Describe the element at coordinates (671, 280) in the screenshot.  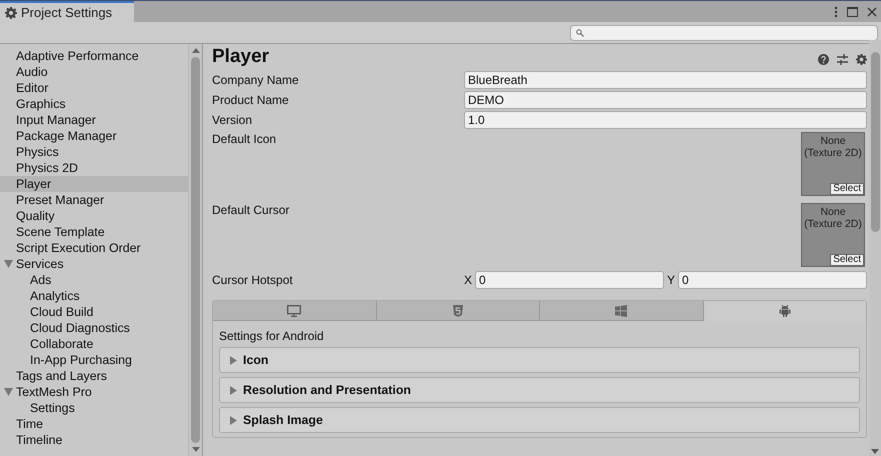
I see `axis-label: Y` at that location.